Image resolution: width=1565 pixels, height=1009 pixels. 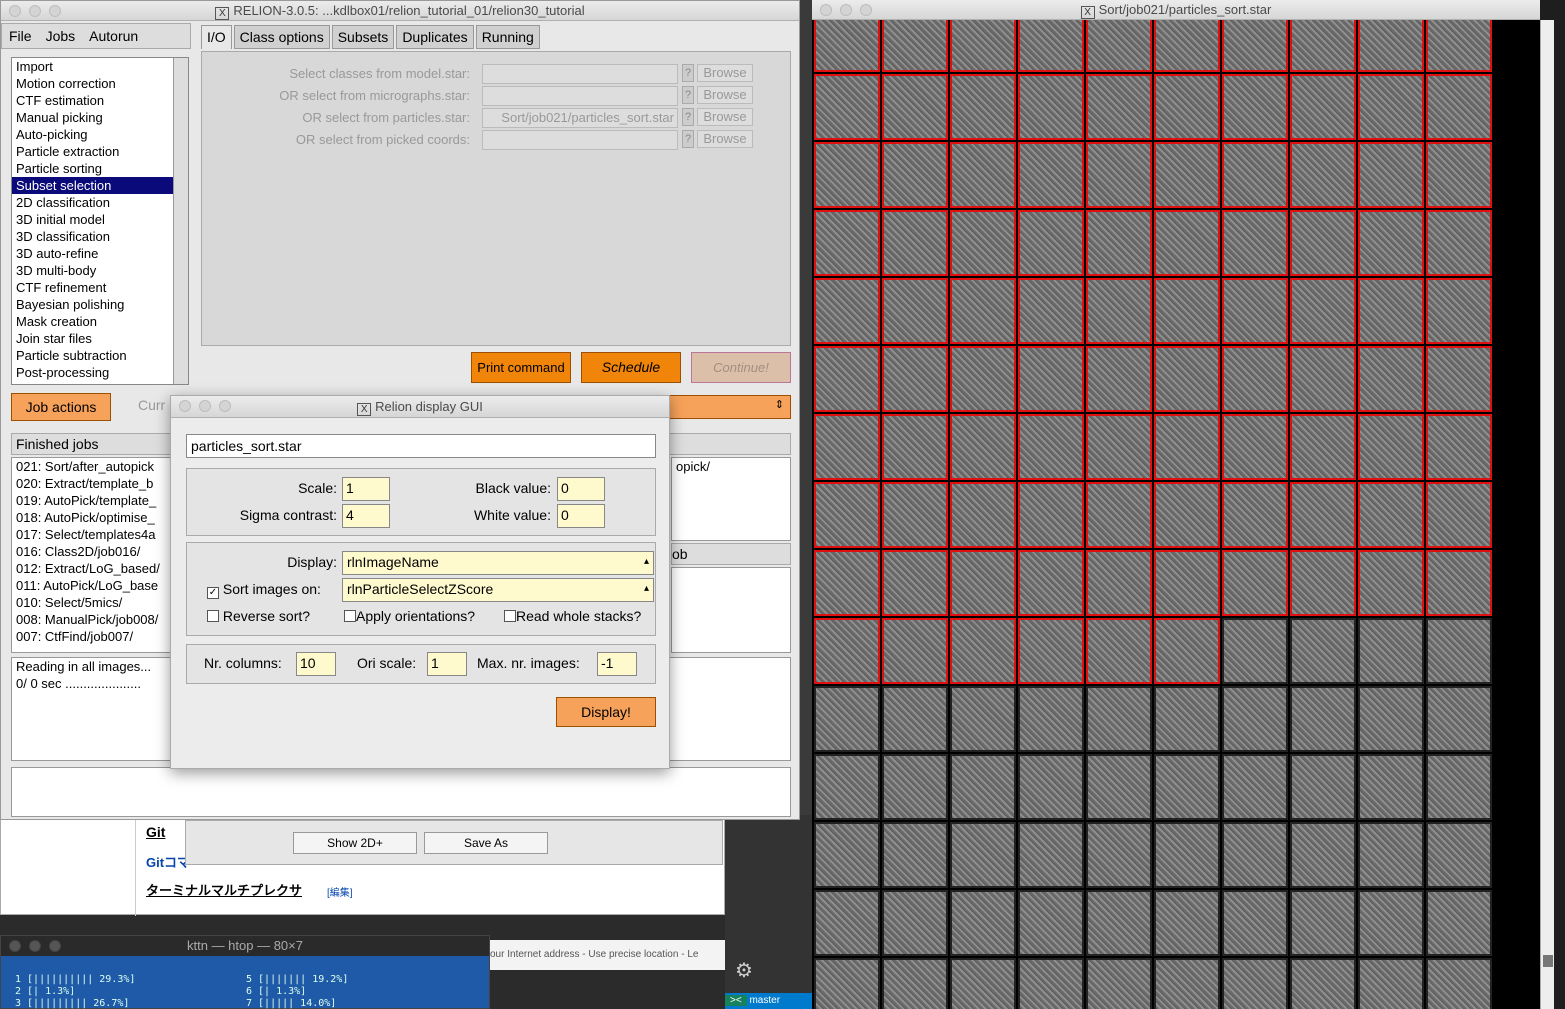 What do you see at coordinates (281, 37) in the screenshot?
I see `tab-class-options: Class options` at bounding box center [281, 37].